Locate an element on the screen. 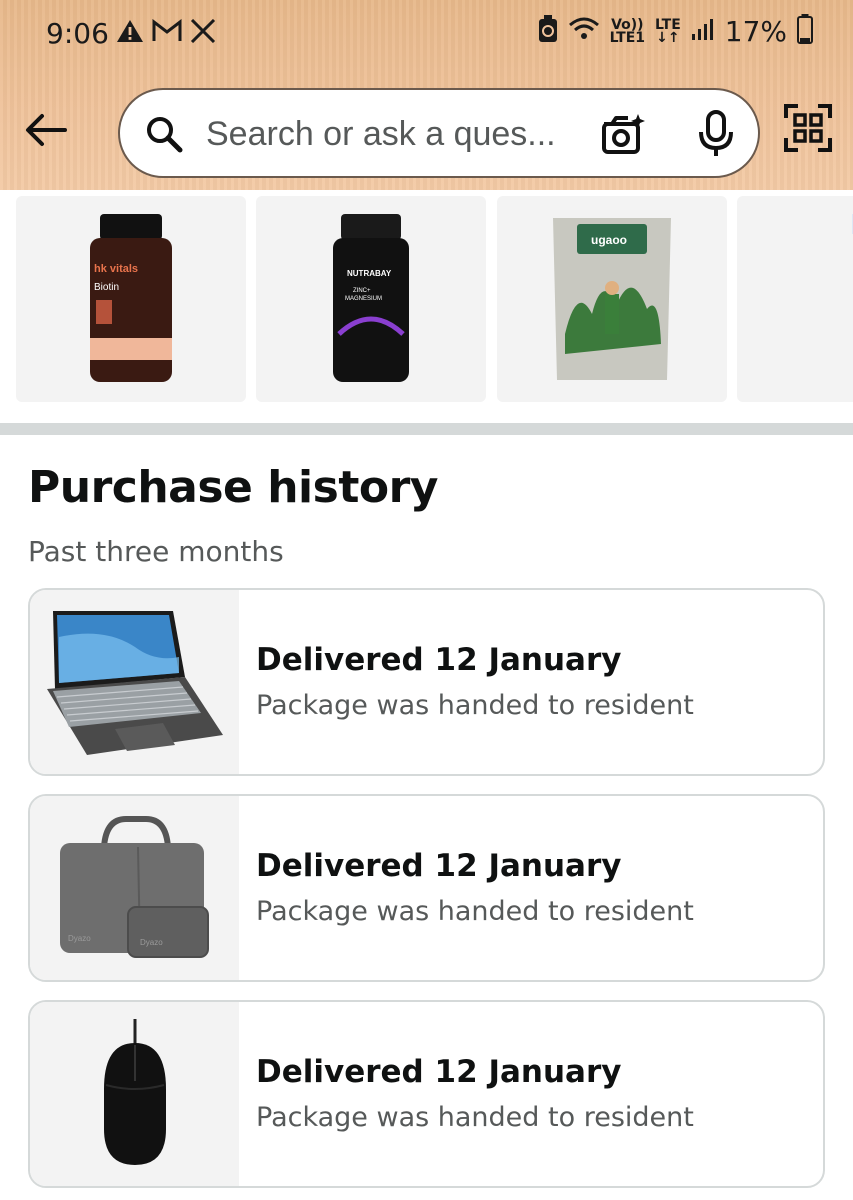  computer-mouse-icon is located at coordinates (134, 1092).